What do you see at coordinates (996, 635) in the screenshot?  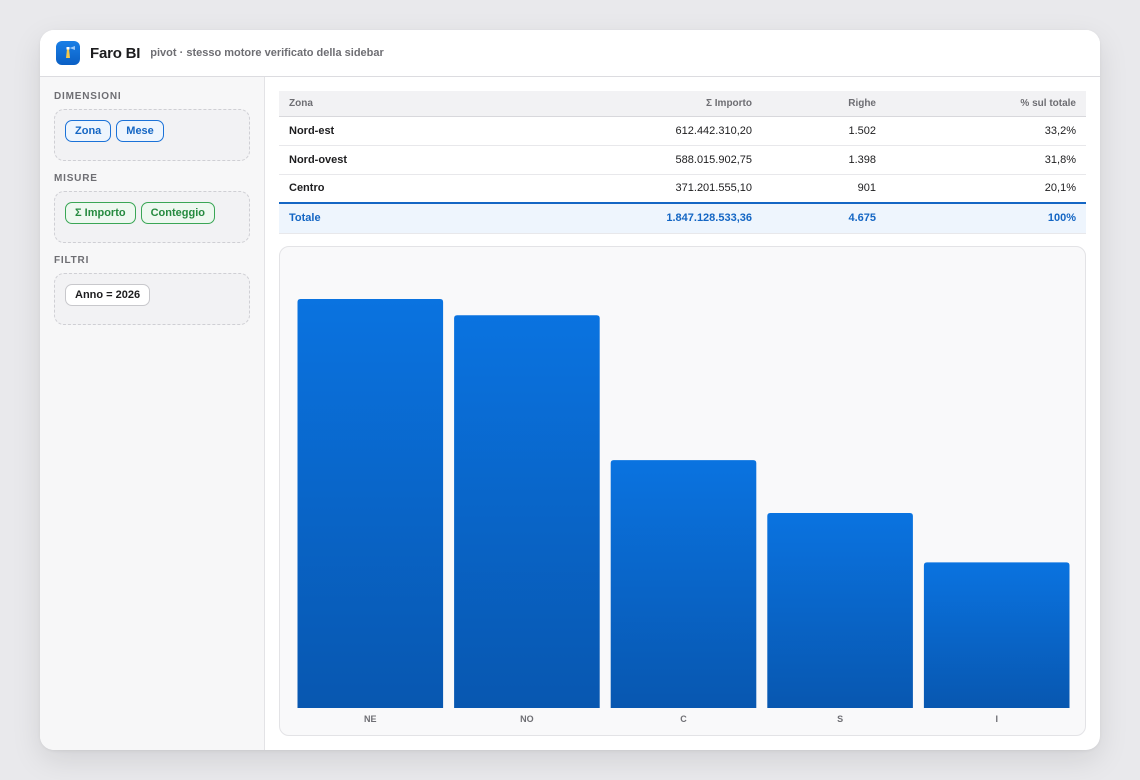 I see `chart-bar-i` at bounding box center [996, 635].